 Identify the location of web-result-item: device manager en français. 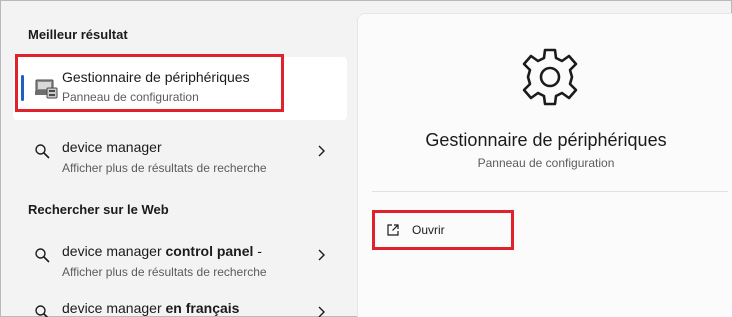
(180, 308).